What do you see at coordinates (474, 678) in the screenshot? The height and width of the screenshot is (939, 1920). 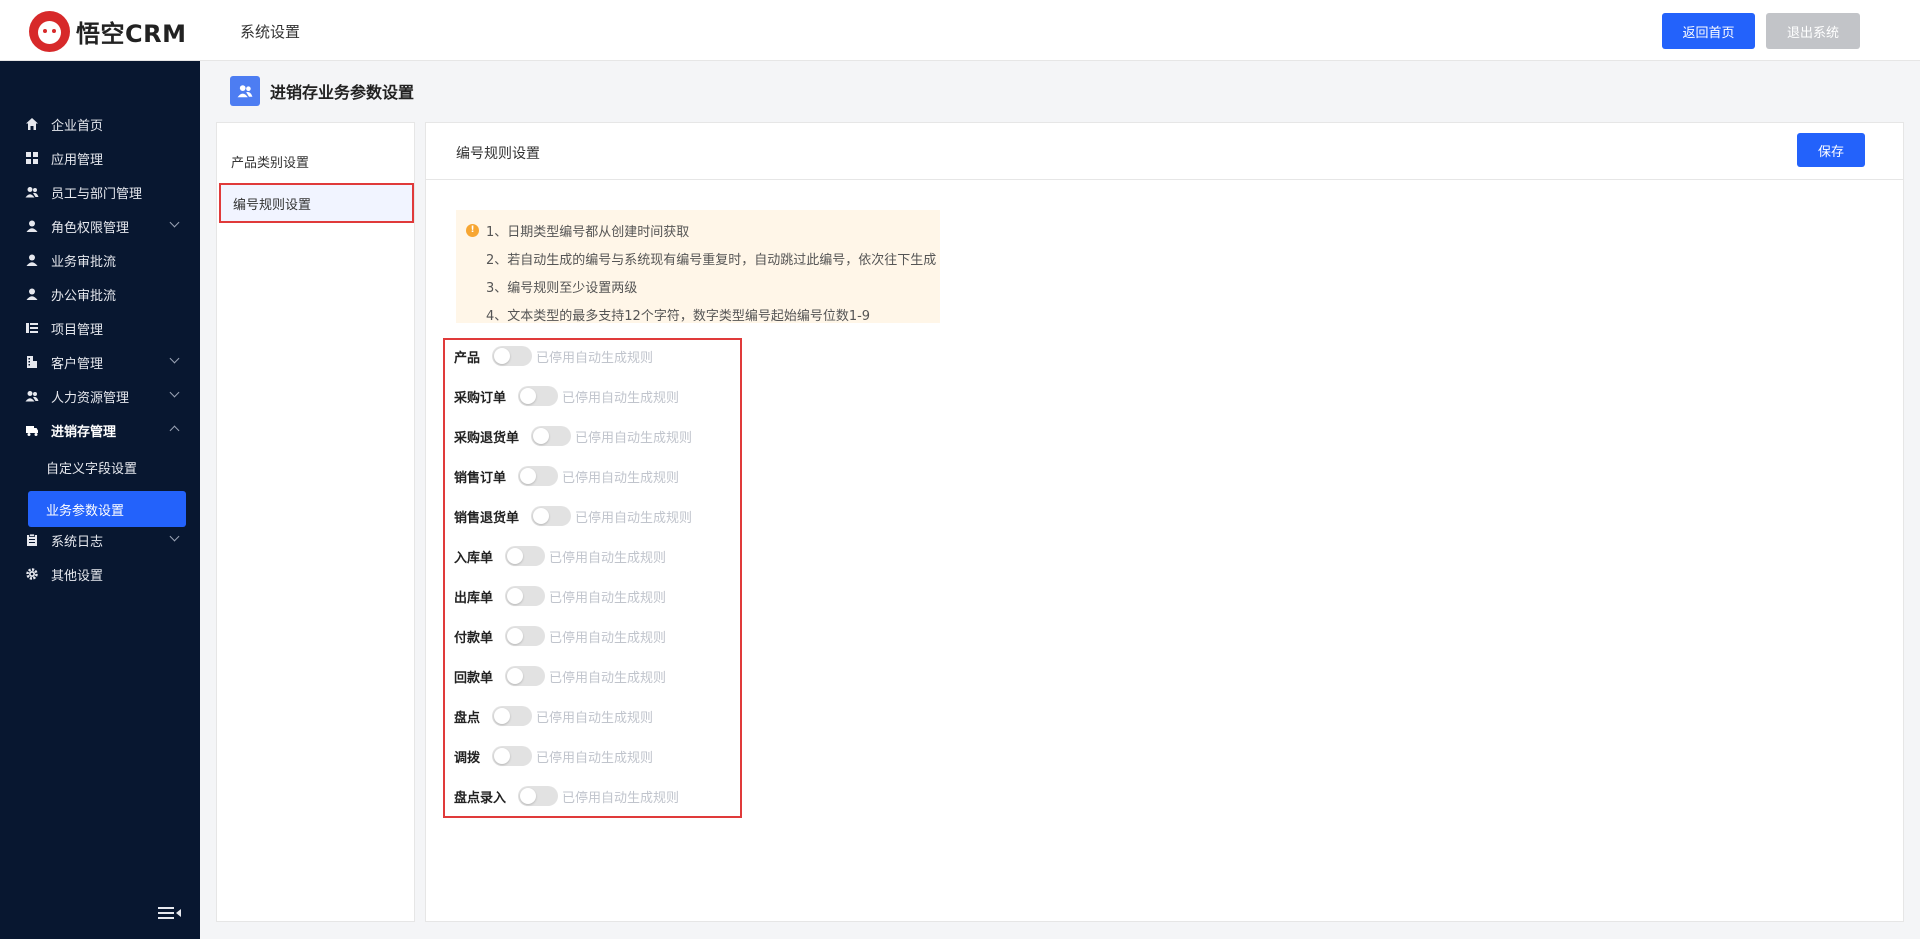 I see `rule-label: 回款单` at bounding box center [474, 678].